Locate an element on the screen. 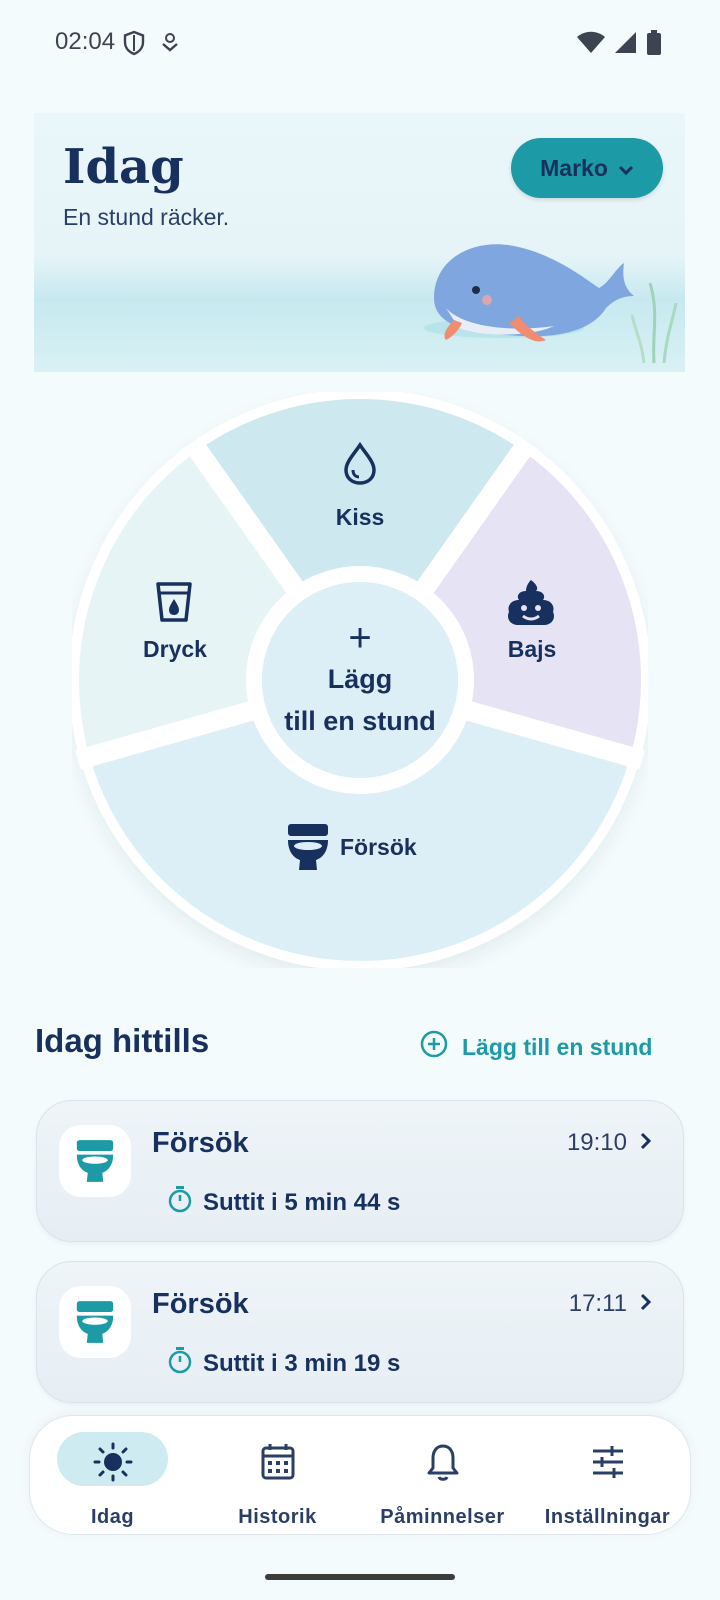 This screenshot has height=1600, width=720. page-title: Idag is located at coordinates (123, 167).